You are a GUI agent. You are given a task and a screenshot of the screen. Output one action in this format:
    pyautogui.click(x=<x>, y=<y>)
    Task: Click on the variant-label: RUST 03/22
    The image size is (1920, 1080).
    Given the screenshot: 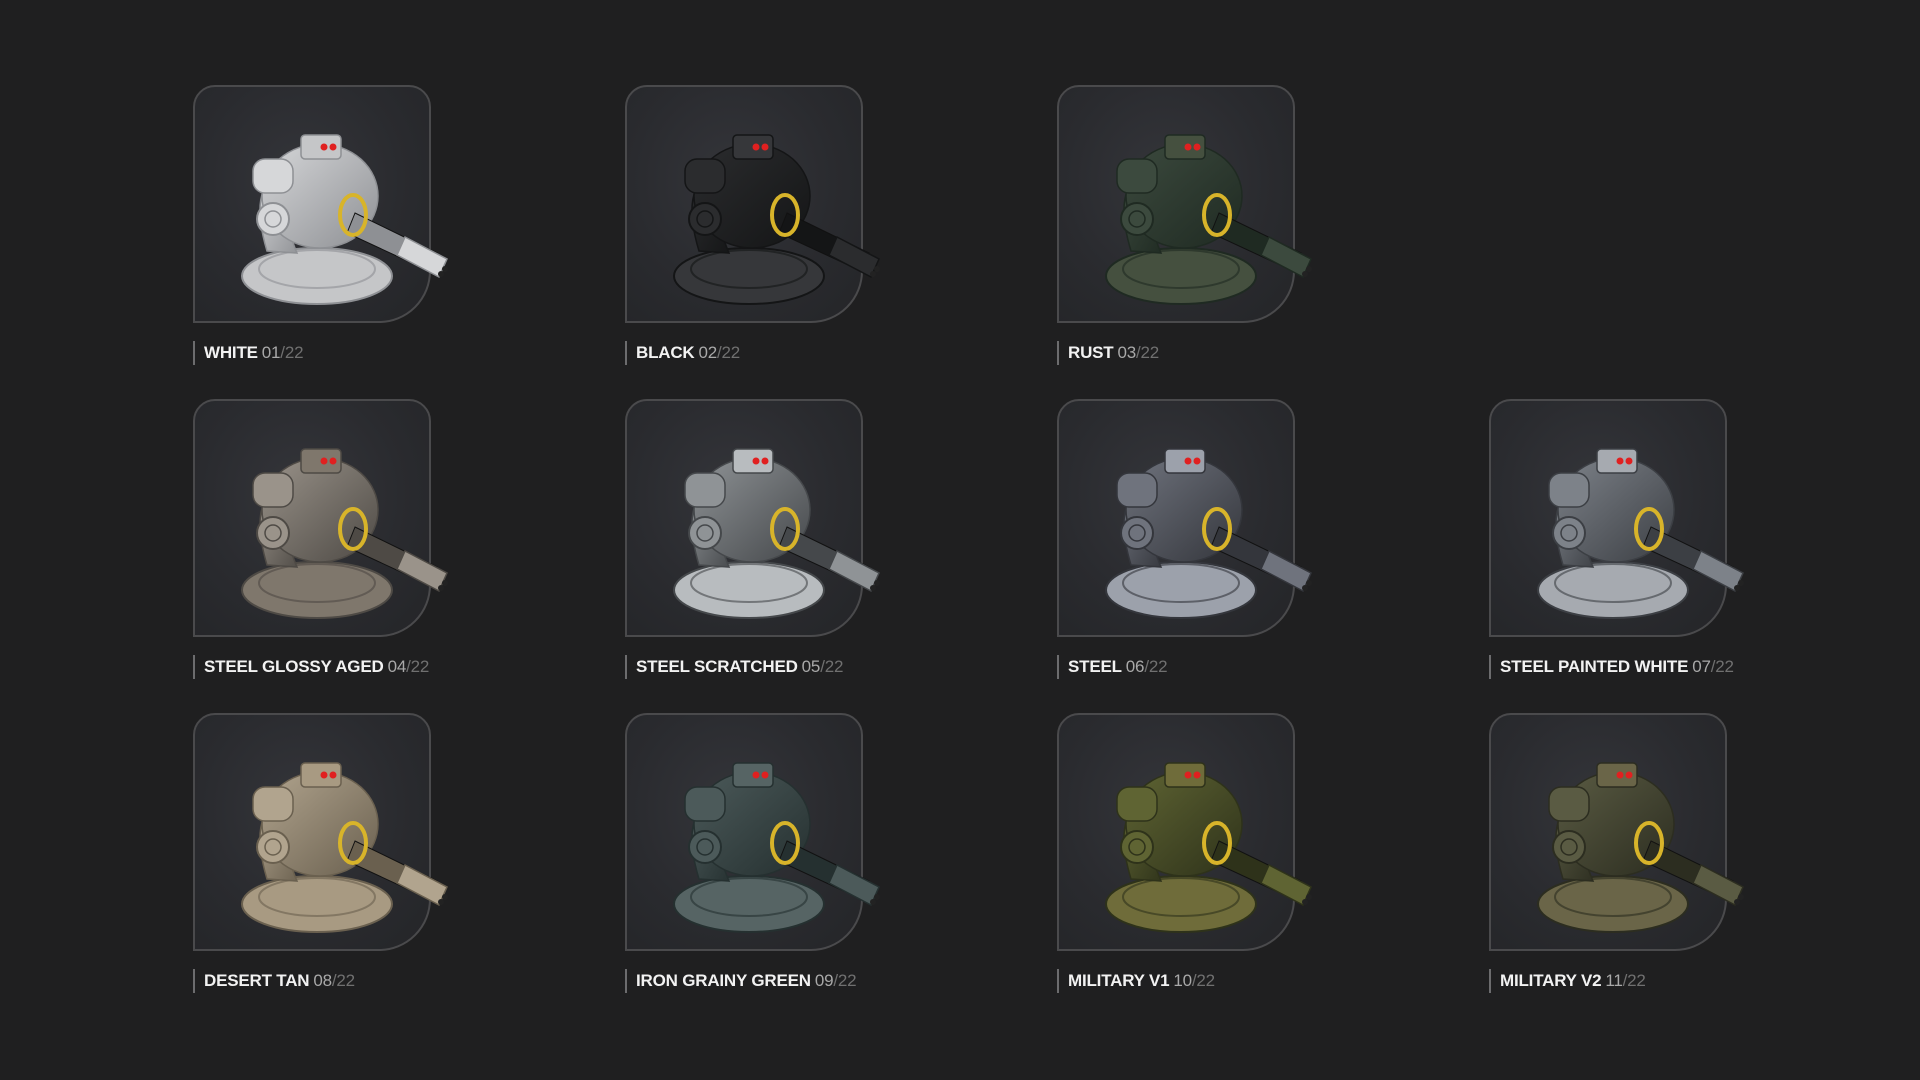 What is the action you would take?
    pyautogui.click(x=1108, y=353)
    